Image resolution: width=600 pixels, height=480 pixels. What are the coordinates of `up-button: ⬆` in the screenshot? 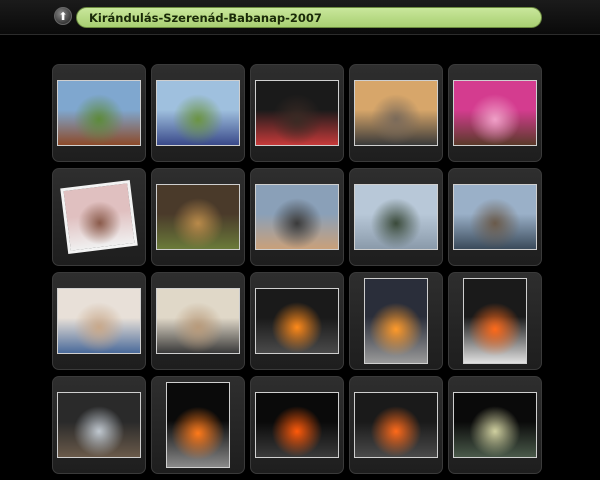 It's located at (63, 16).